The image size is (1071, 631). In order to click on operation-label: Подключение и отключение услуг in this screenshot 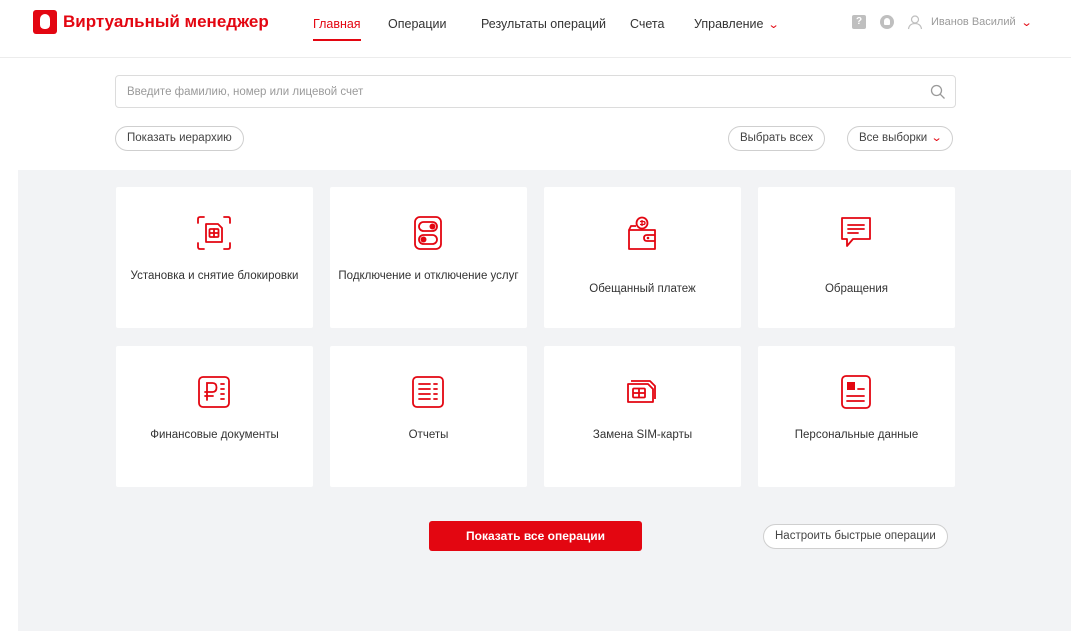, I will do `click(428, 276)`.